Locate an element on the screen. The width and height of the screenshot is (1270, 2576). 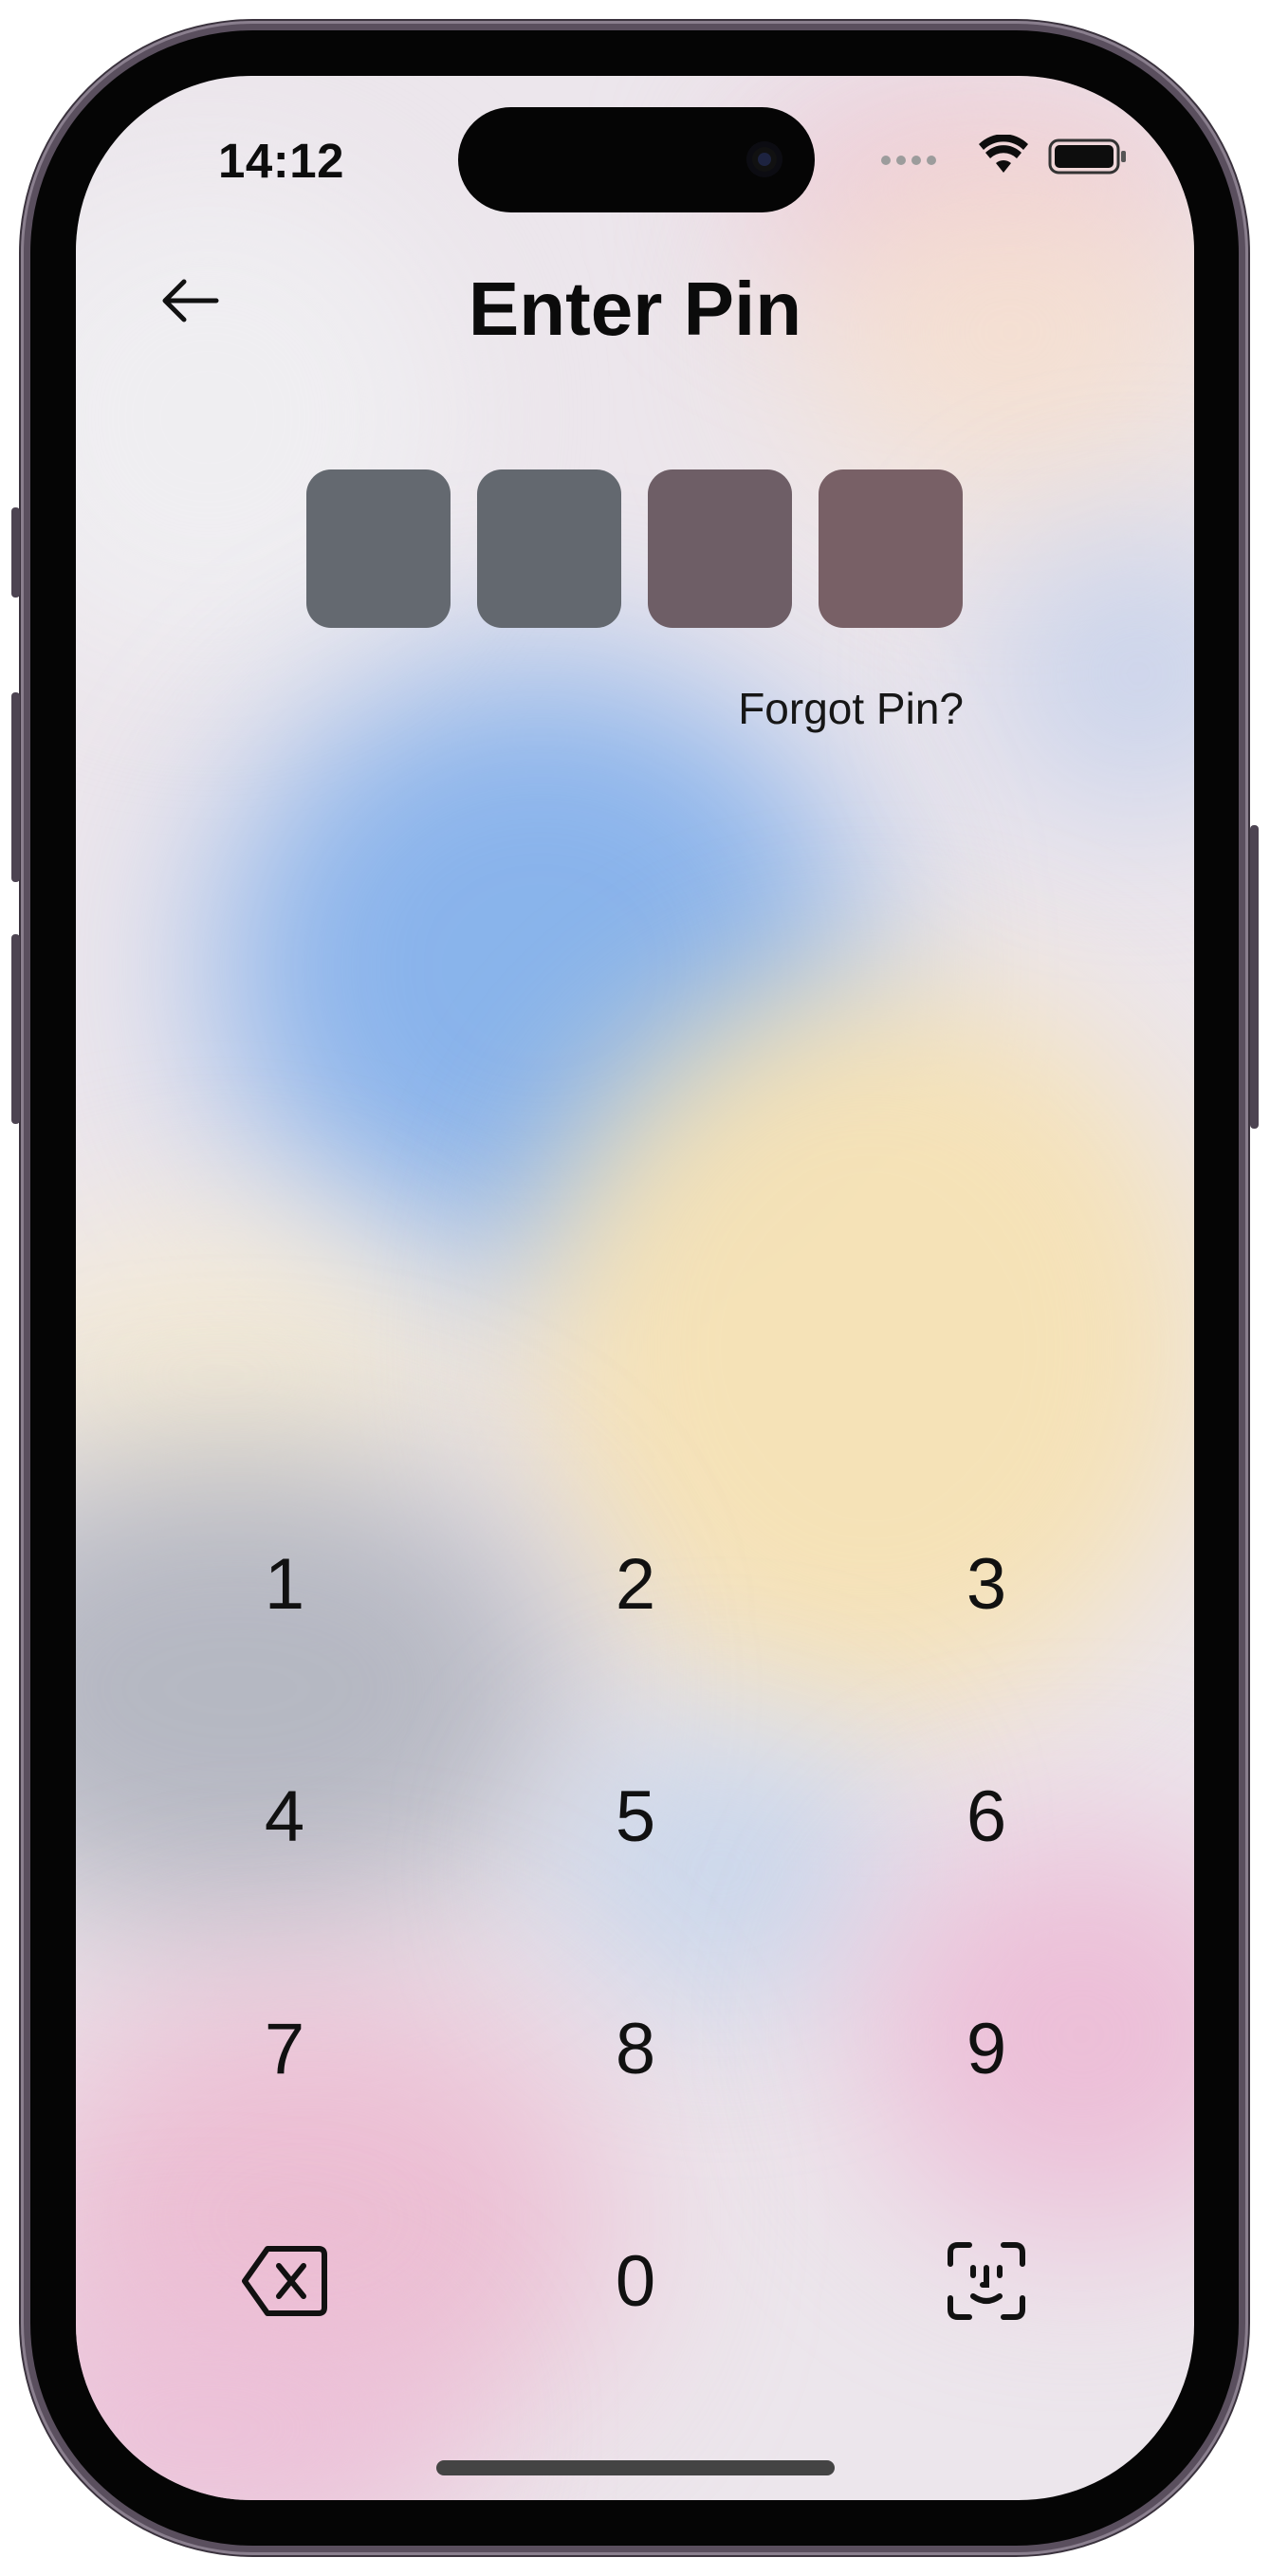
wifi-icon is located at coordinates (1003, 154).